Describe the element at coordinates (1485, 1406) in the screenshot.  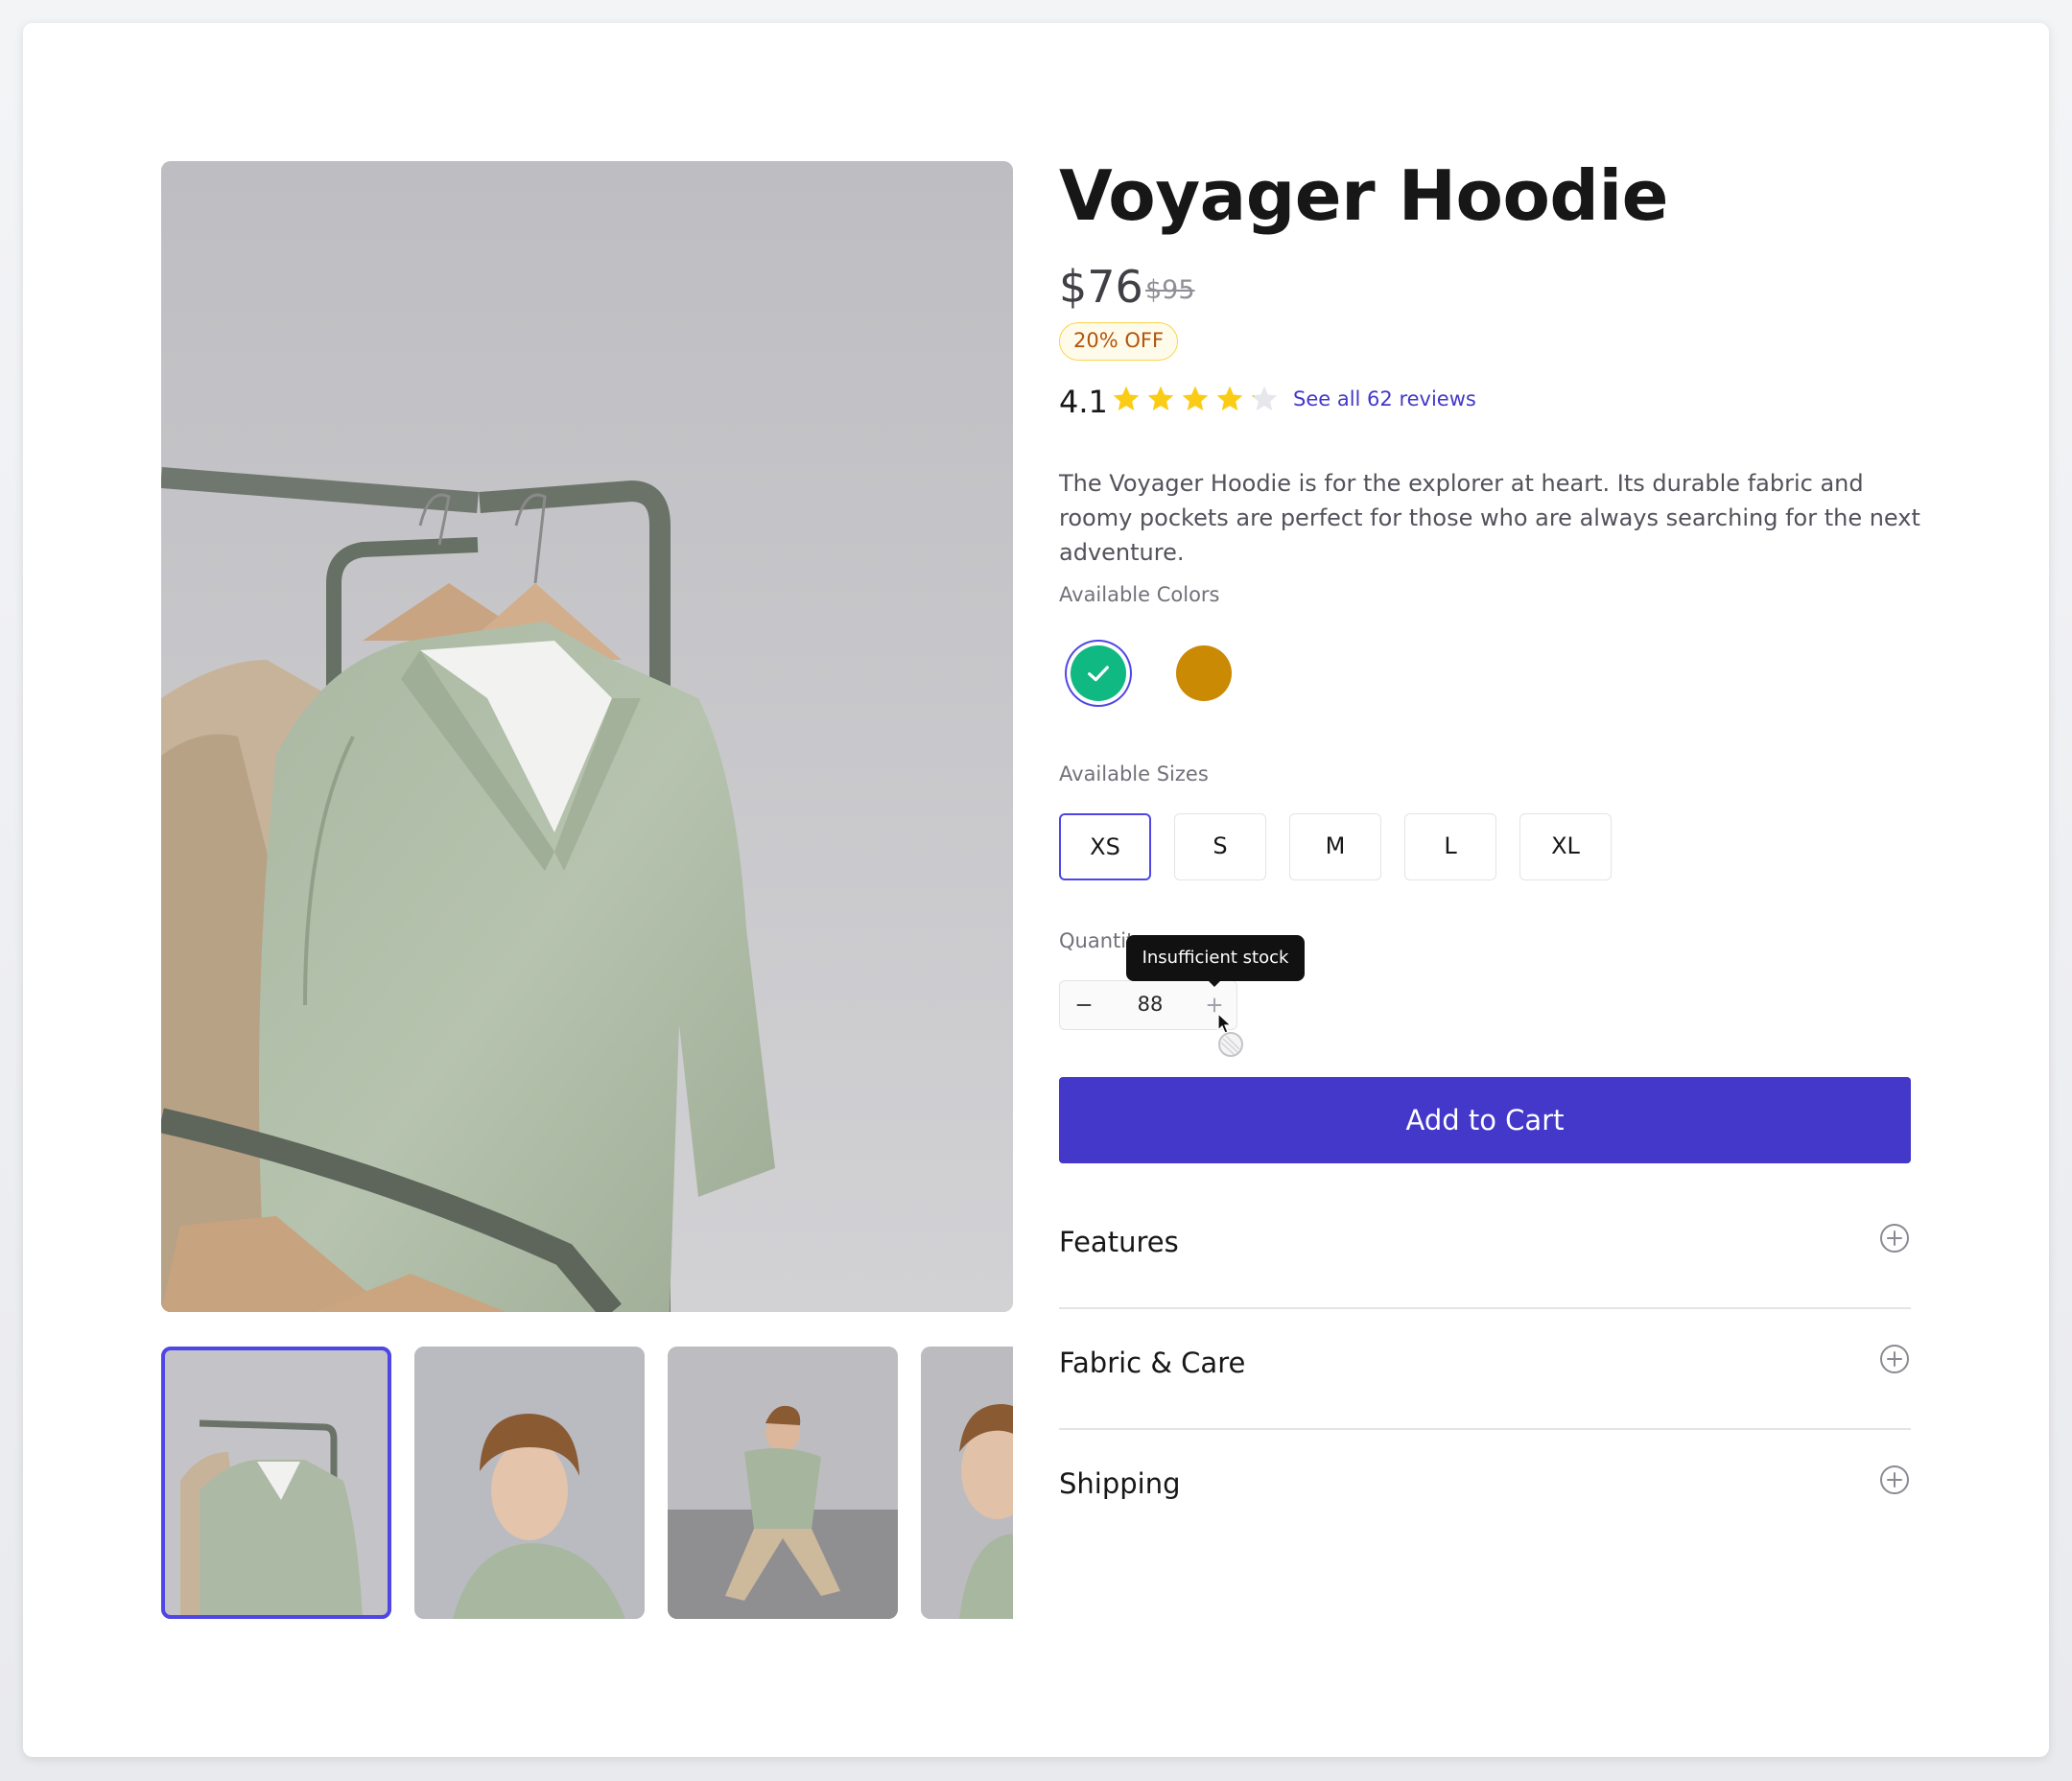
I see `accordion-fabric-care: Fabric & Care` at that location.